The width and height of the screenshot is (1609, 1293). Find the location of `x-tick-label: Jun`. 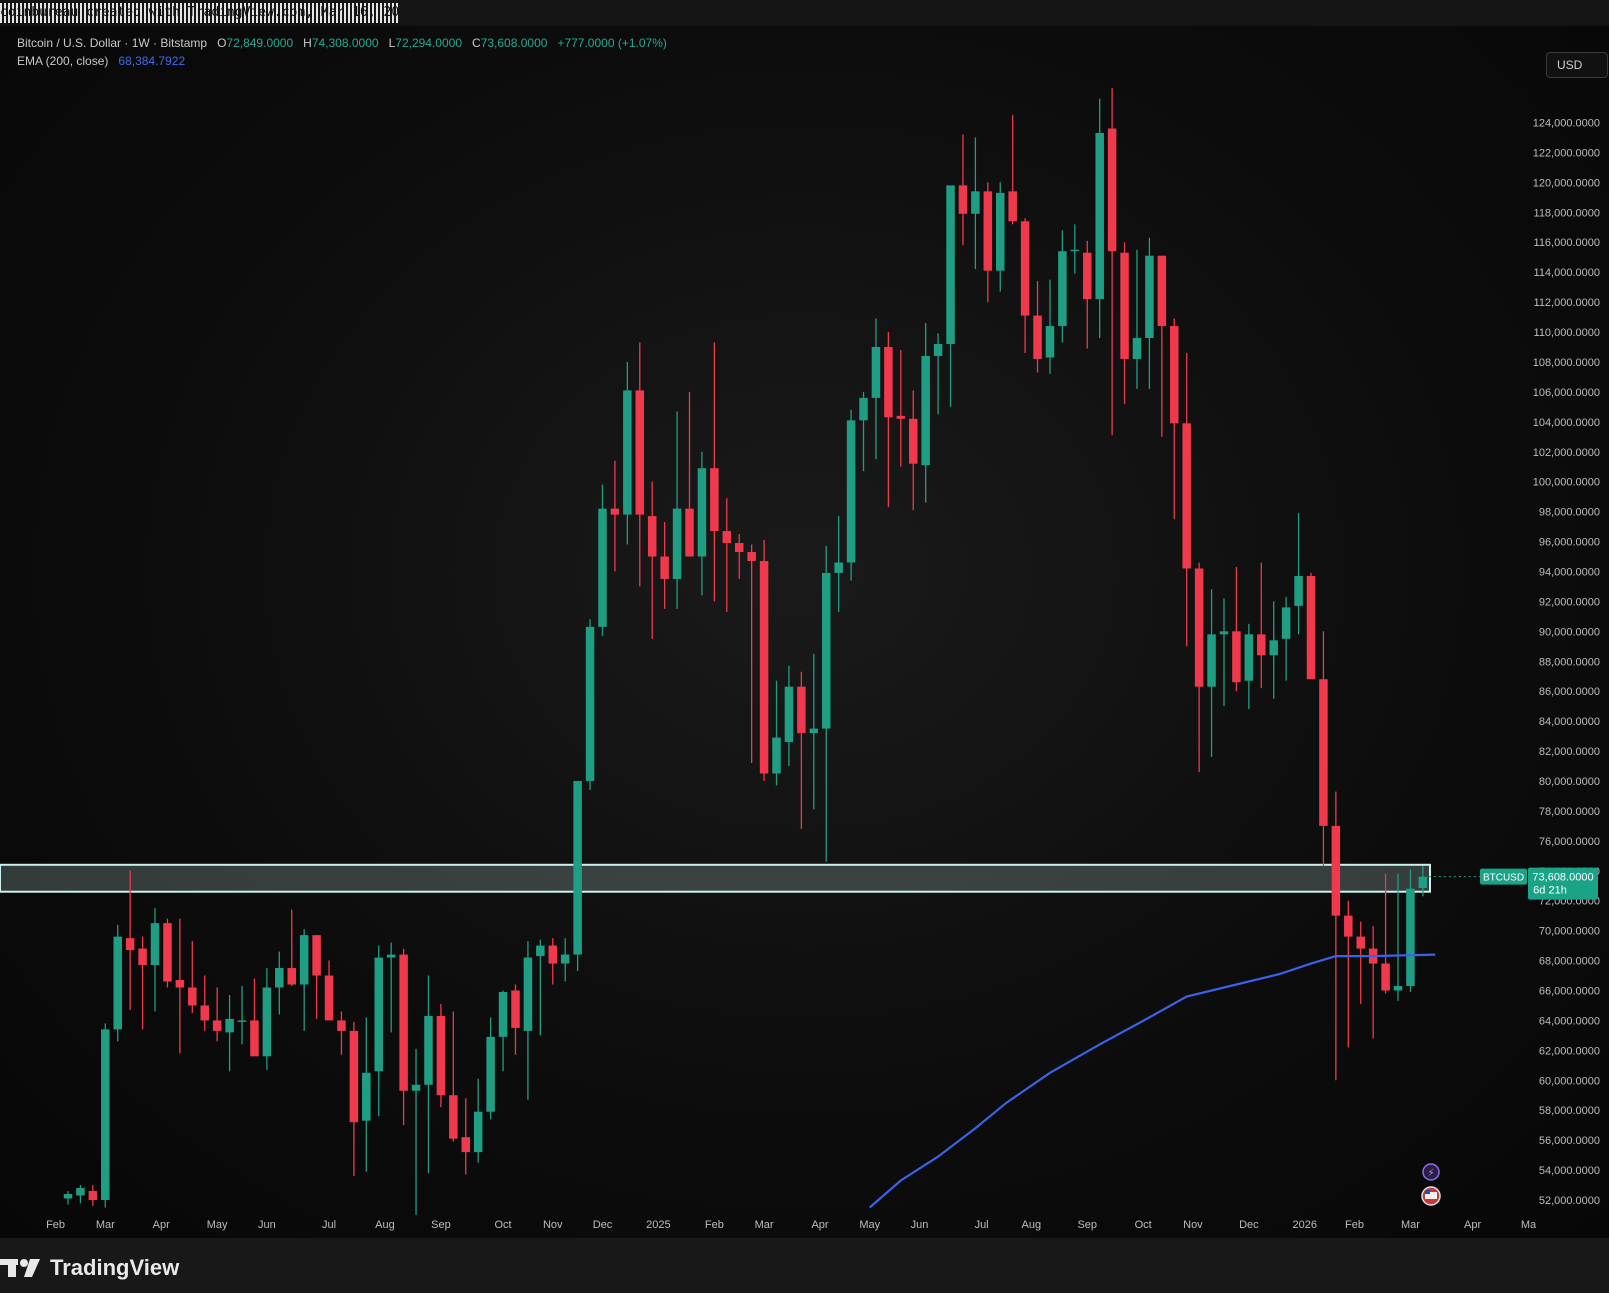

x-tick-label: Jun is located at coordinates (920, 1225).